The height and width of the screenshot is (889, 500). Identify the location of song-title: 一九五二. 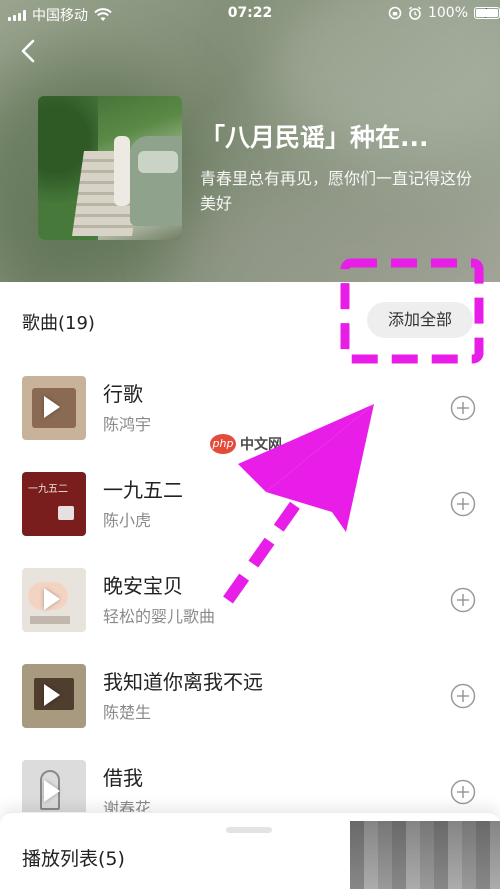
(143, 490).